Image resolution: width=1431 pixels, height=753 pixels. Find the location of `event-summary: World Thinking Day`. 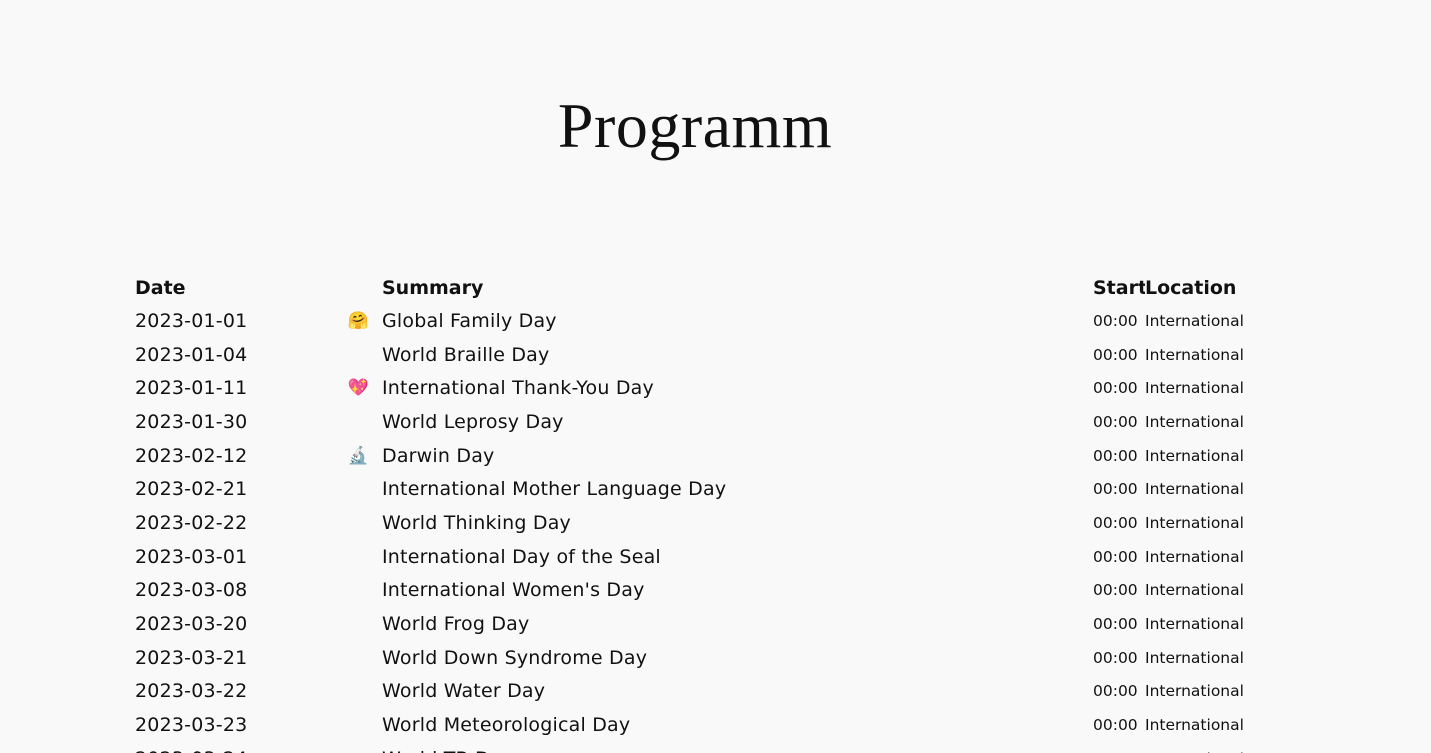

event-summary: World Thinking Day is located at coordinates (476, 522).